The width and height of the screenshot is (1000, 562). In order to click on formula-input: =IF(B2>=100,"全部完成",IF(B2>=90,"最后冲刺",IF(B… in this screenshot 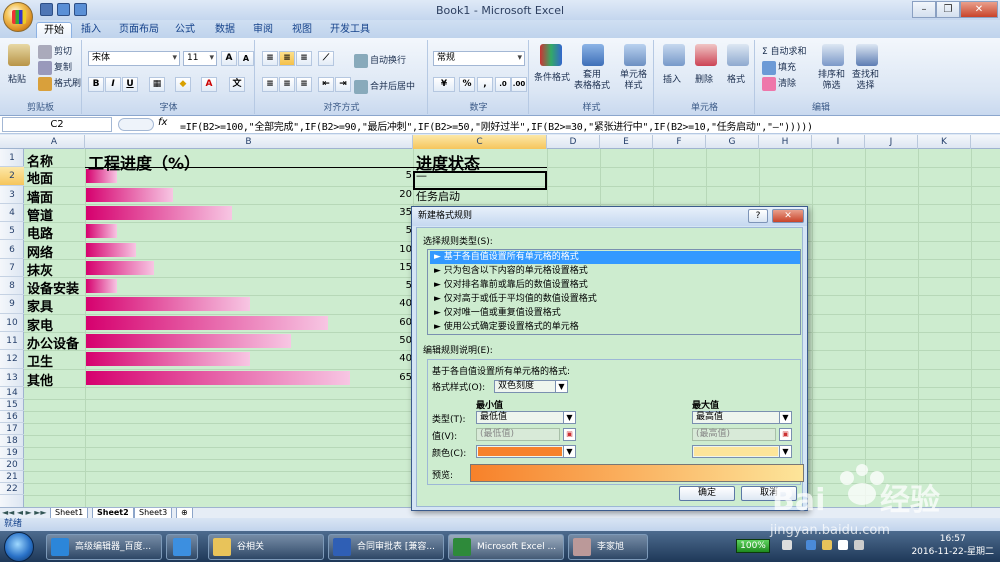, I will do `click(496, 125)`.